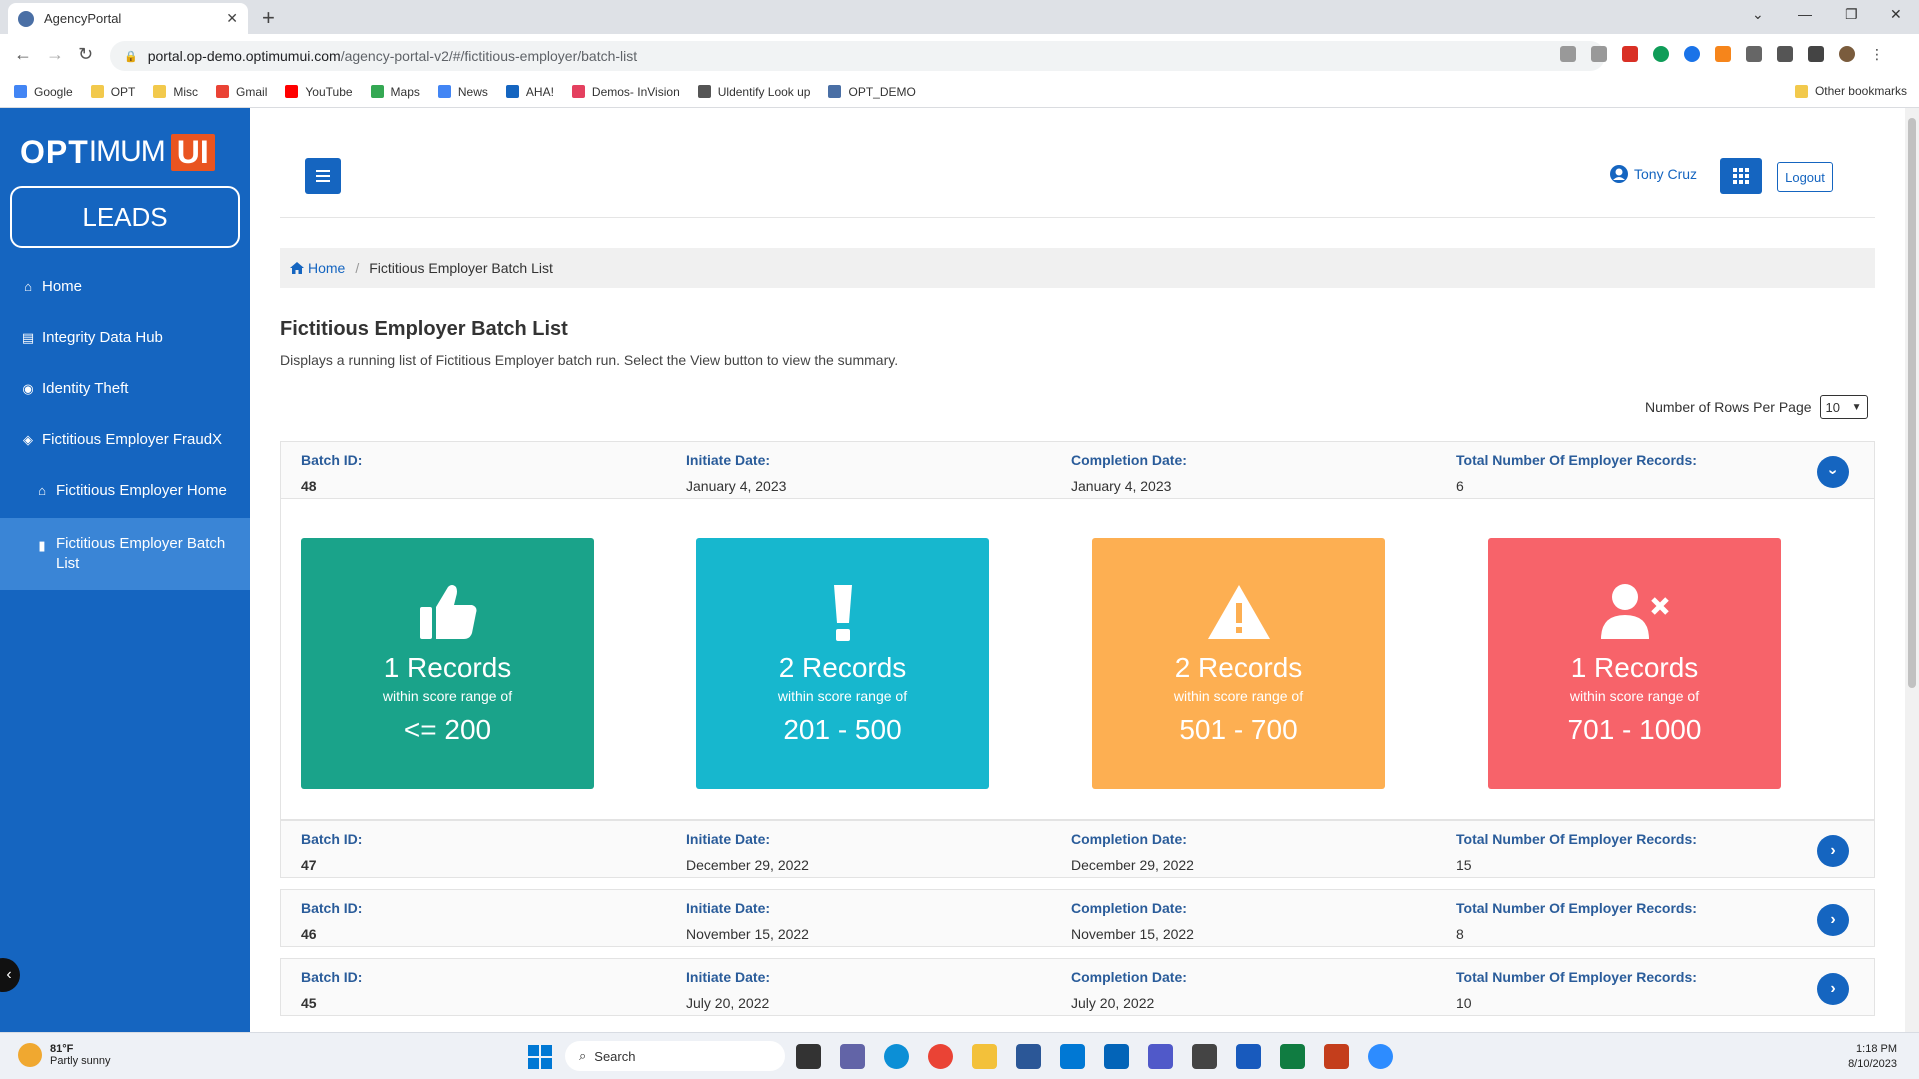 The image size is (1919, 1079). Describe the element at coordinates (940, 1056) in the screenshot. I see `chrome-icon` at that location.